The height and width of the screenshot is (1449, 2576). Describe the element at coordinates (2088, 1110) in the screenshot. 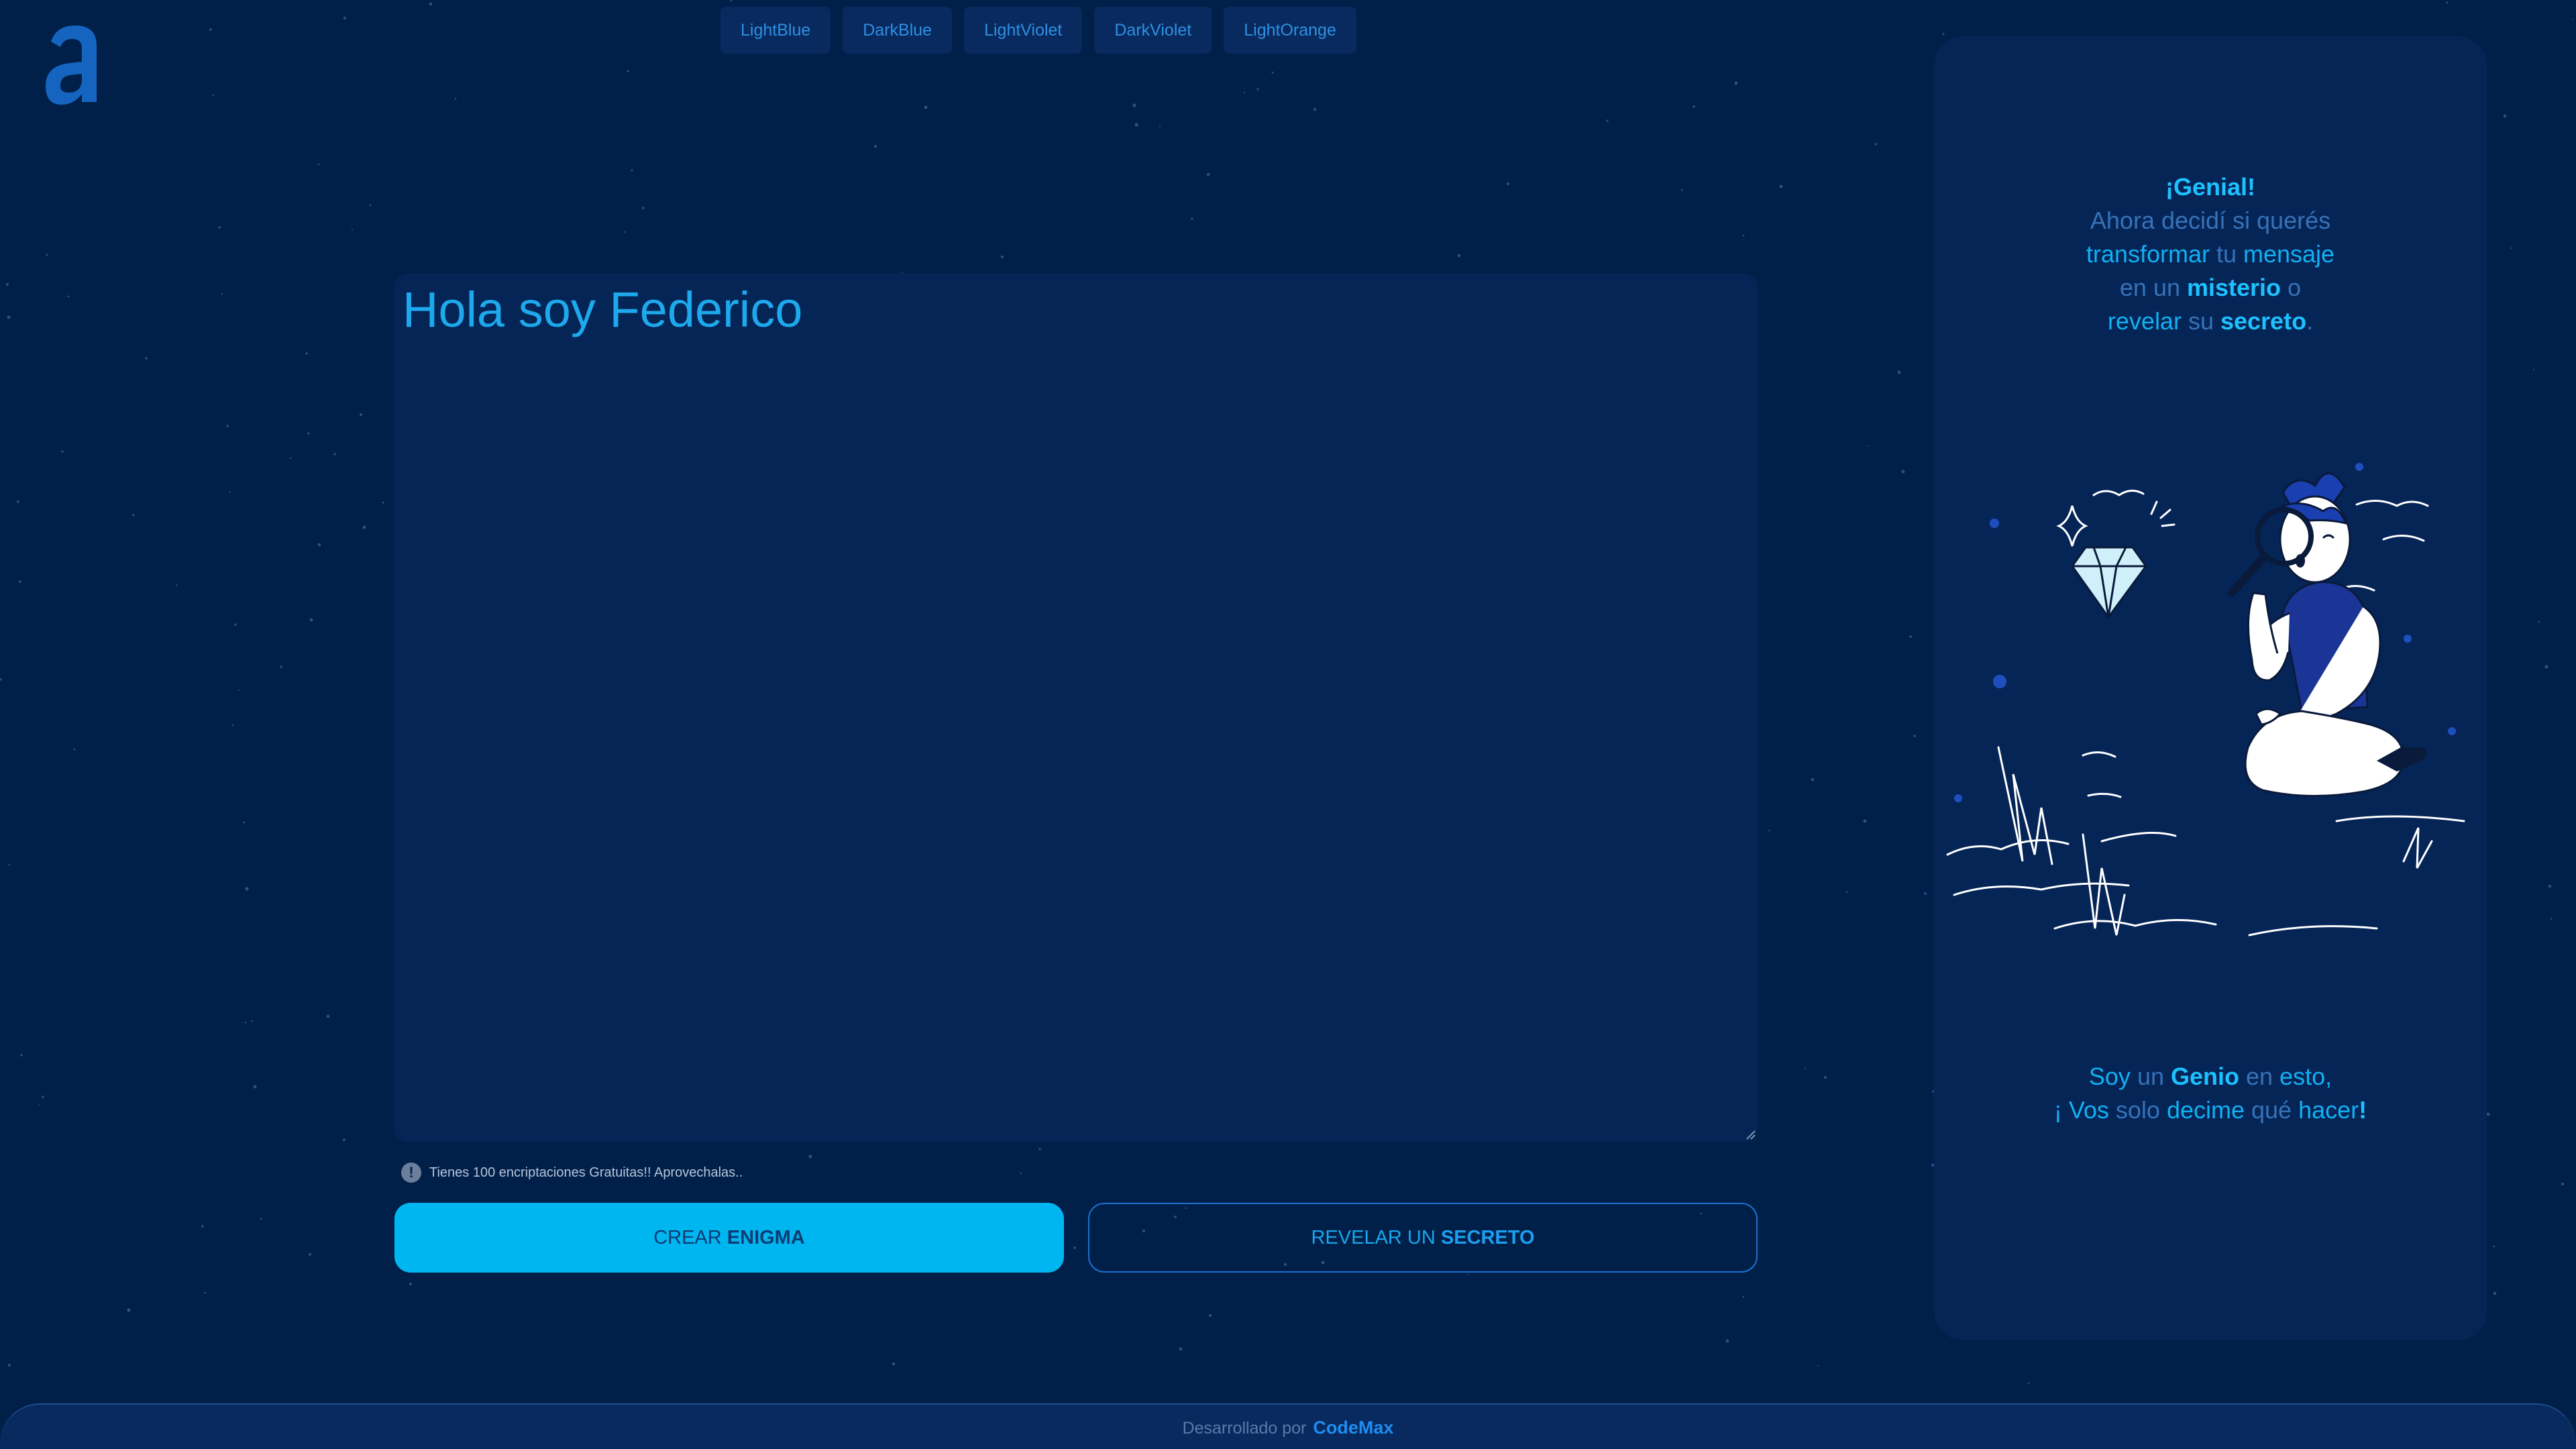

I see `bottom-line-2b: Vos` at that location.